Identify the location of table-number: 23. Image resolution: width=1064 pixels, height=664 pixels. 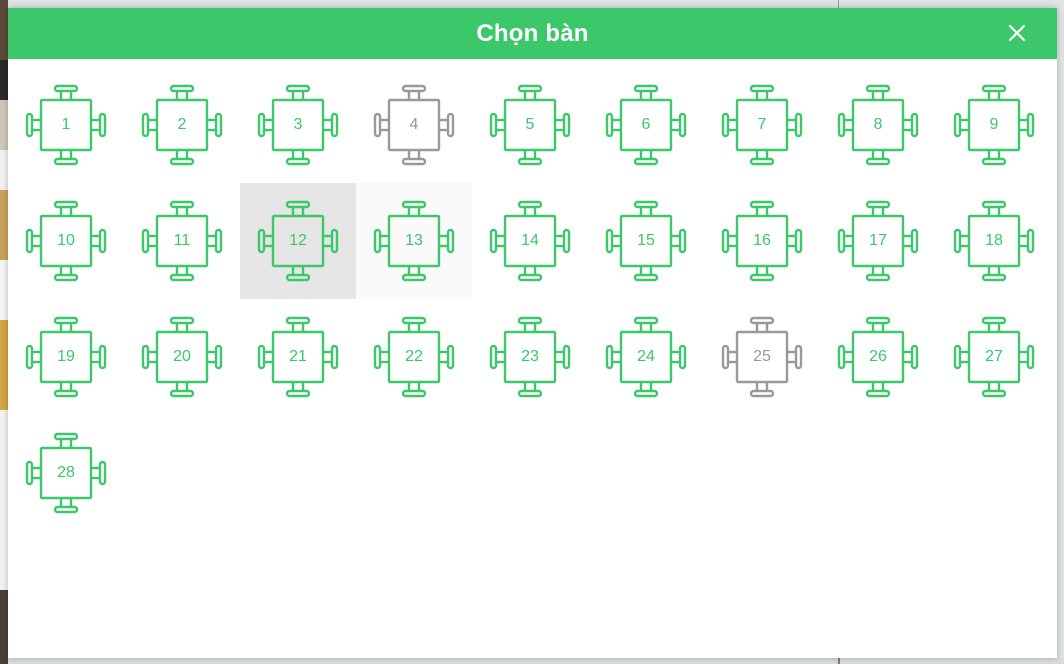
(530, 356).